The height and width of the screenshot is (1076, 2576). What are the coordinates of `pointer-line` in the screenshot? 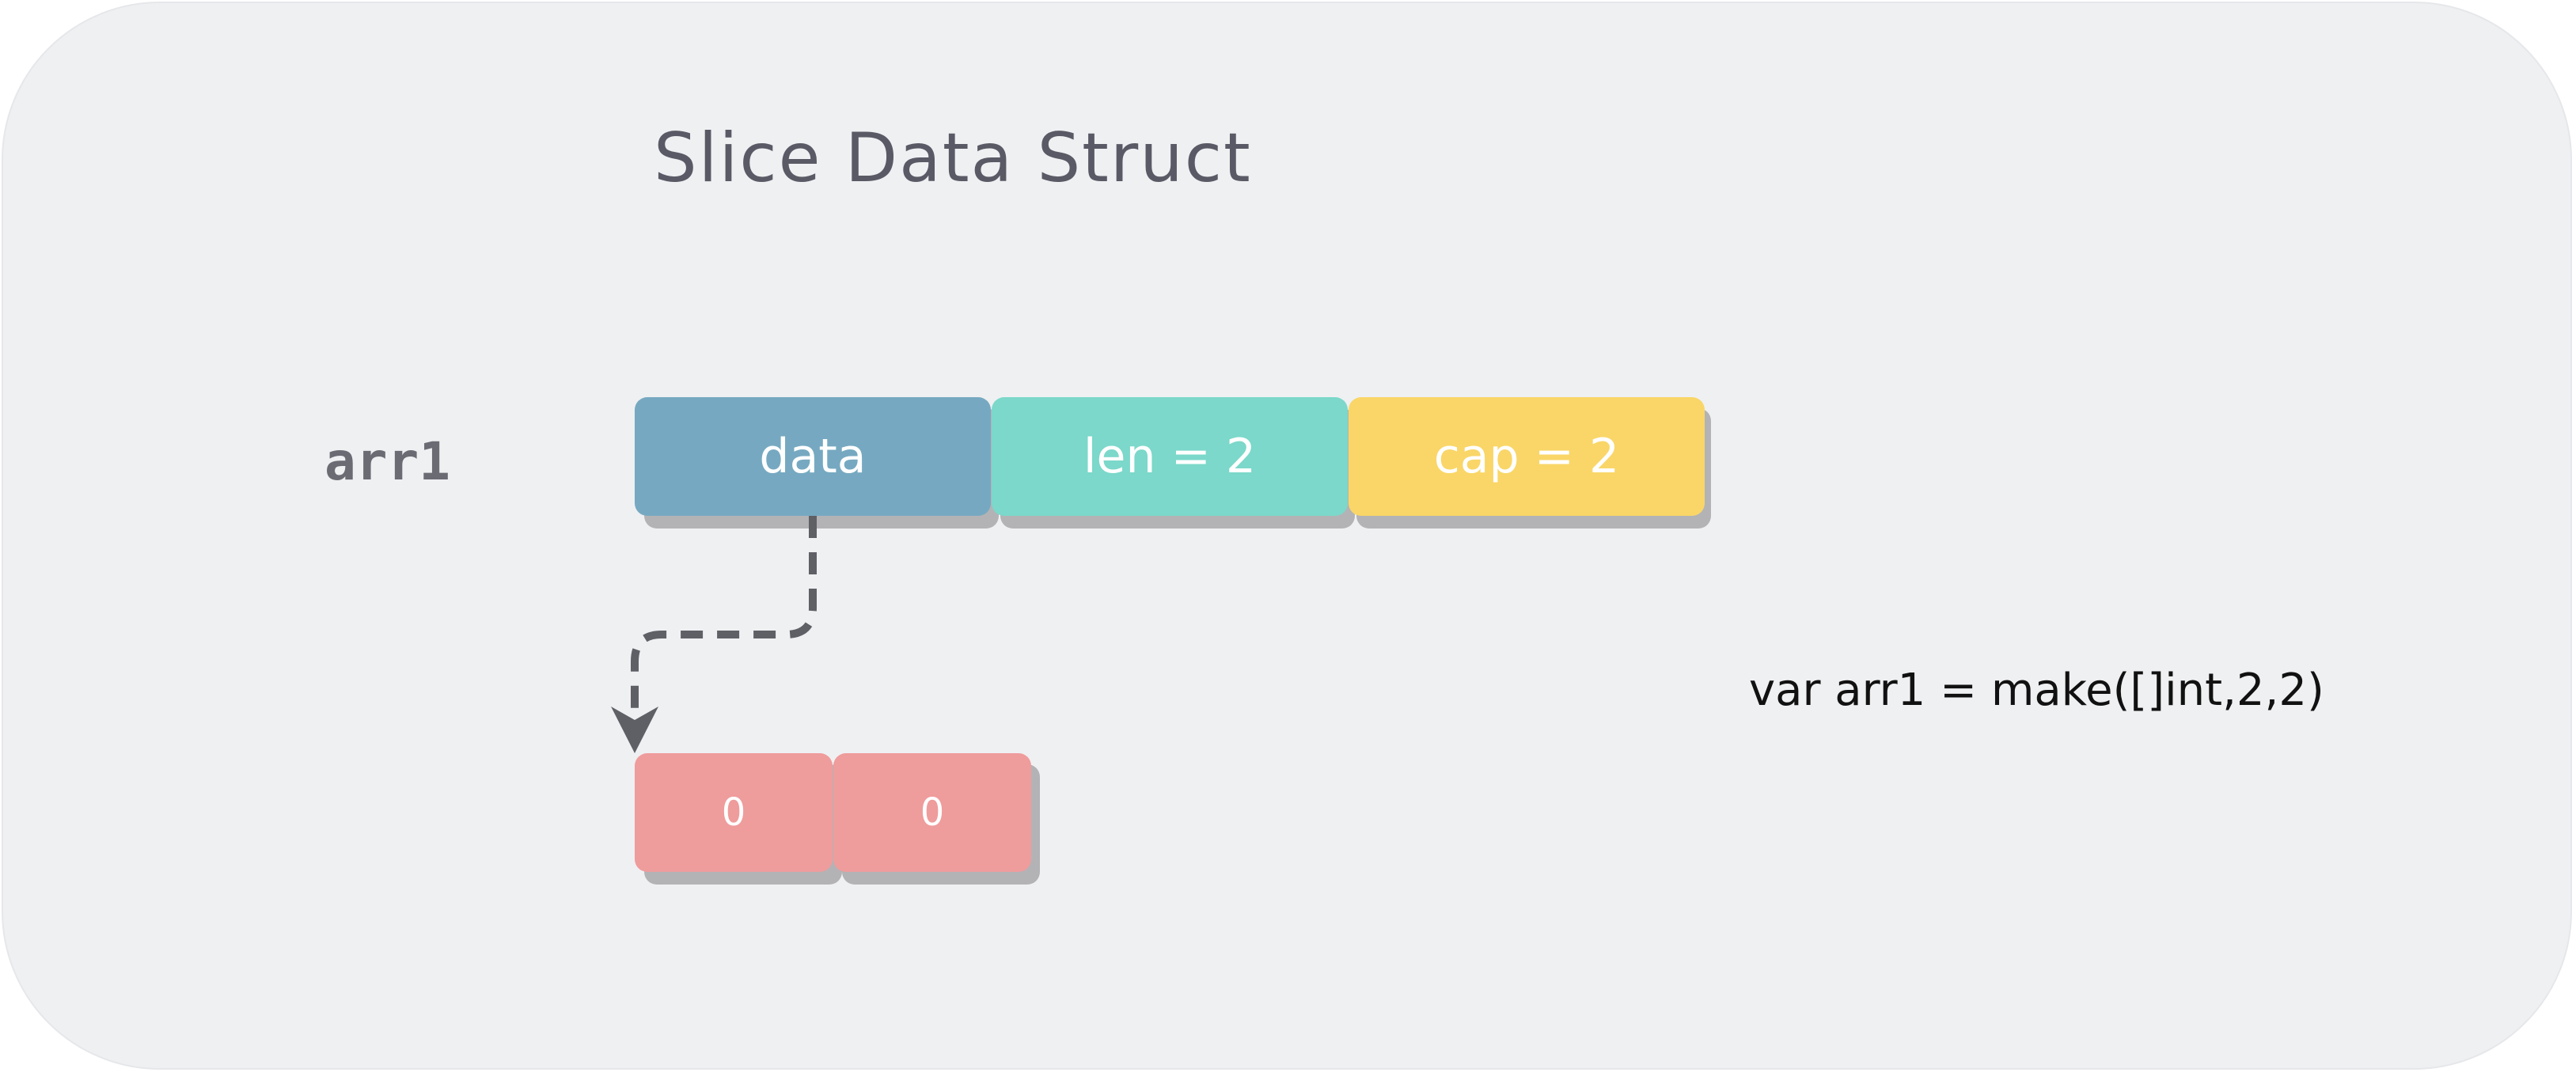 It's located at (724, 616).